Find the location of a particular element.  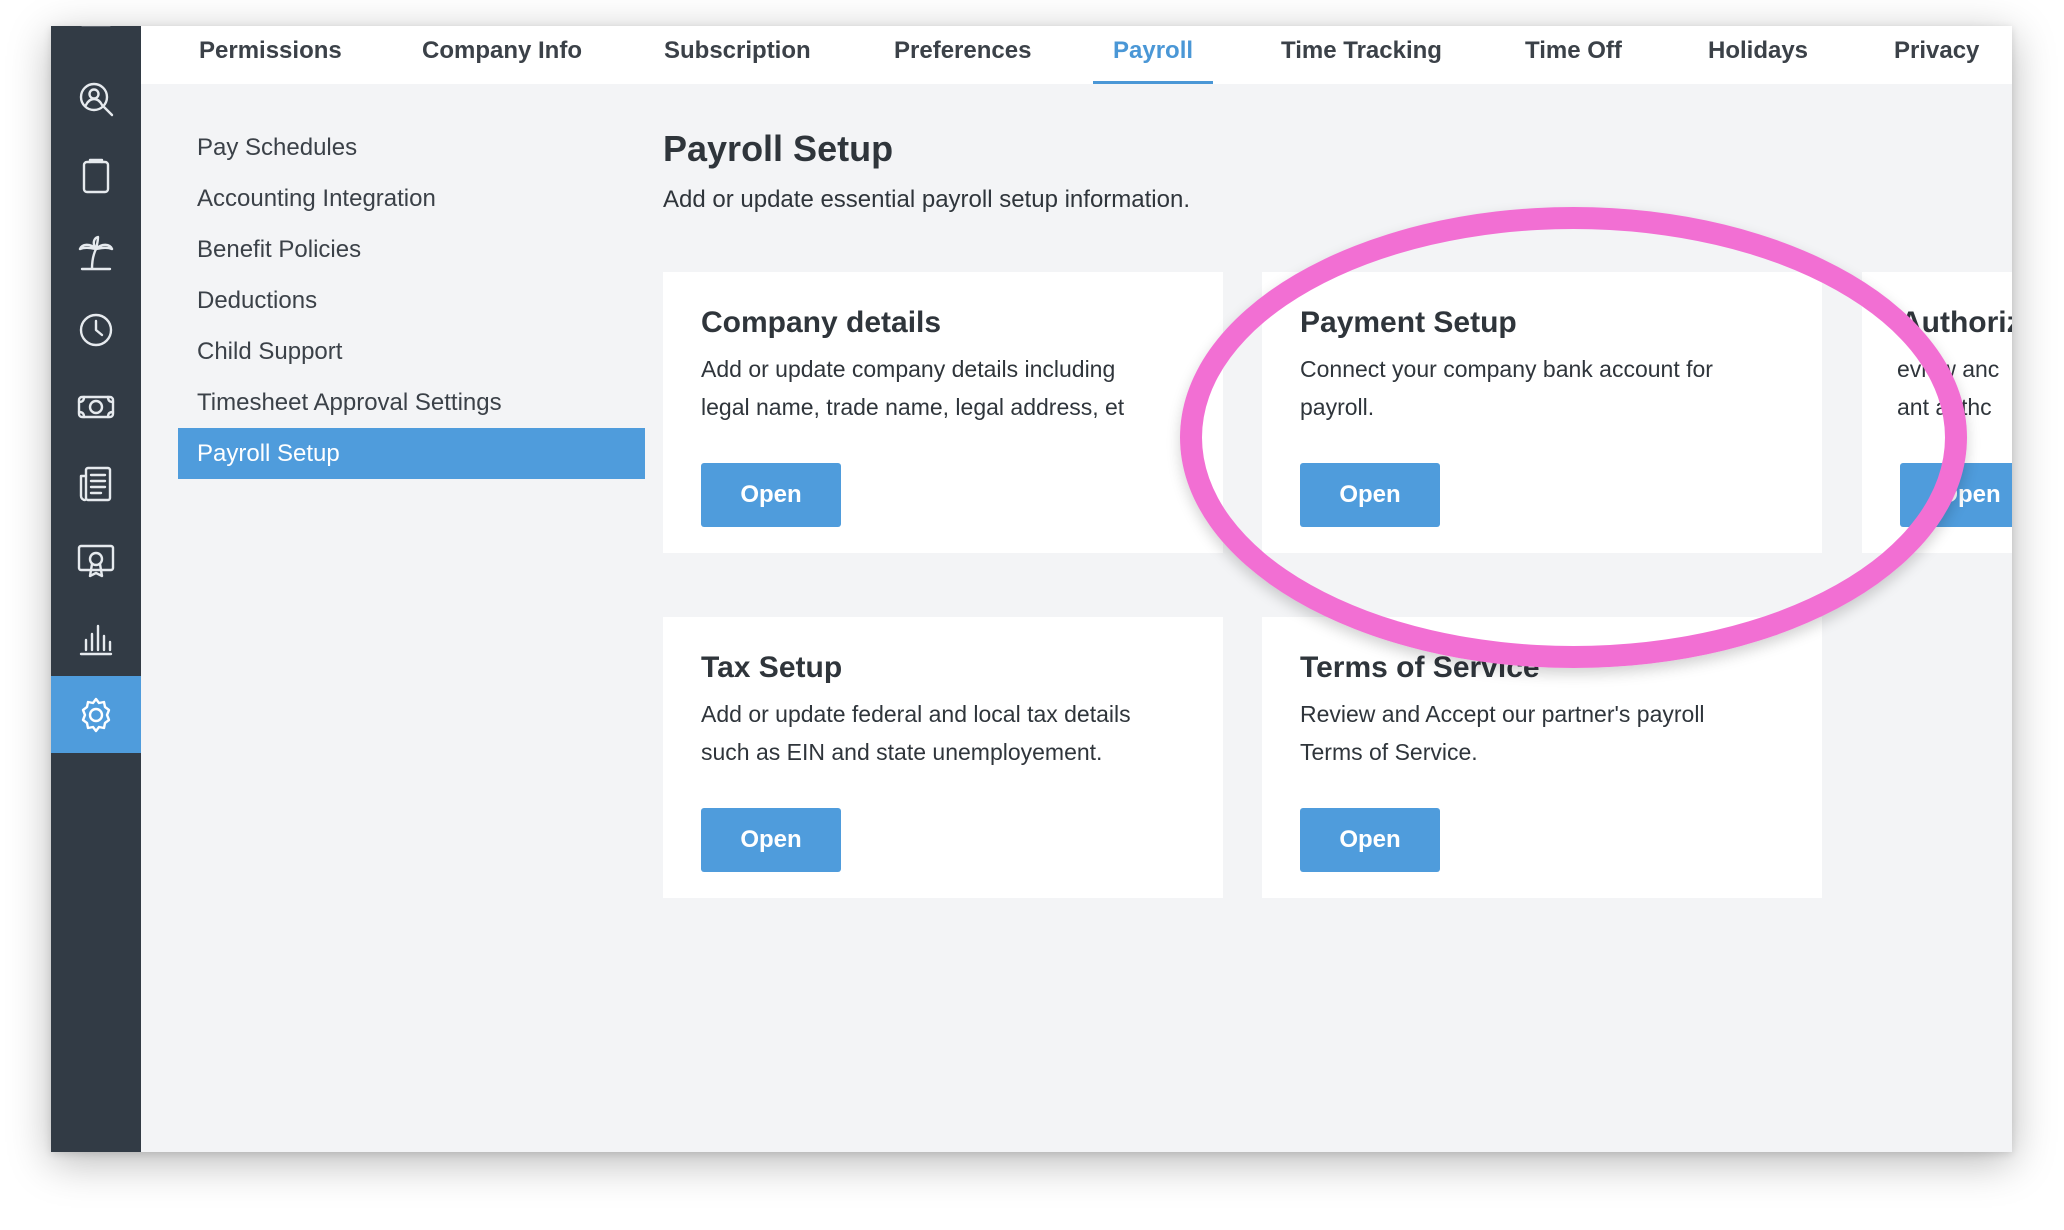

open-authorization-button: Open is located at coordinates (1956, 495).